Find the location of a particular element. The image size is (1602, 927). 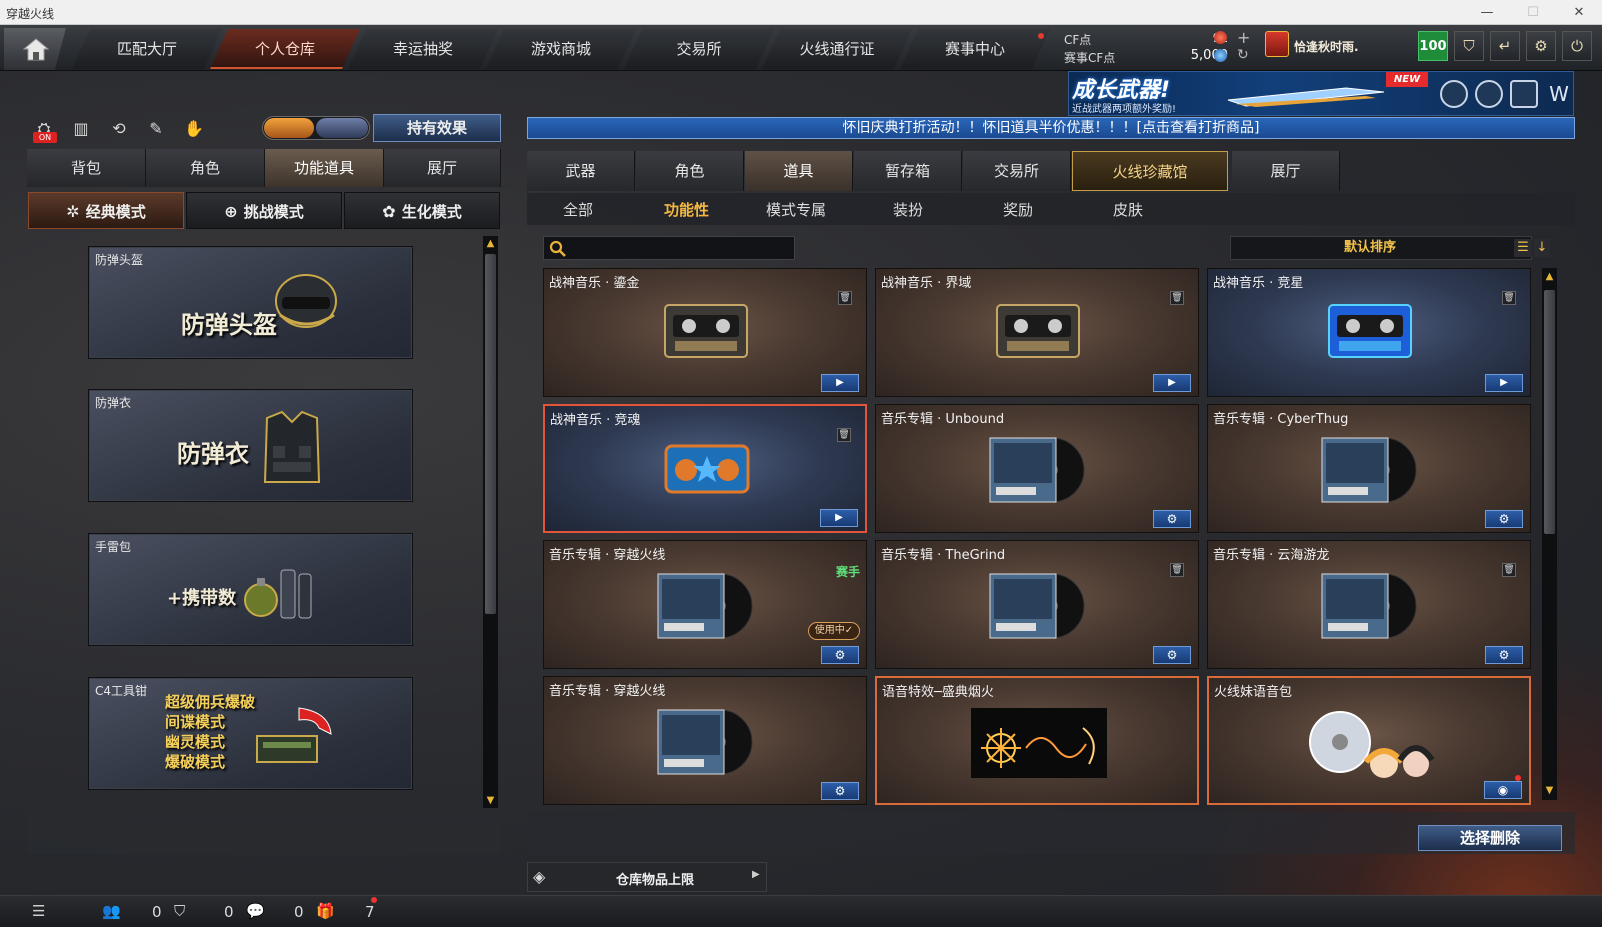

faction-b-icon is located at coordinates (342, 128).